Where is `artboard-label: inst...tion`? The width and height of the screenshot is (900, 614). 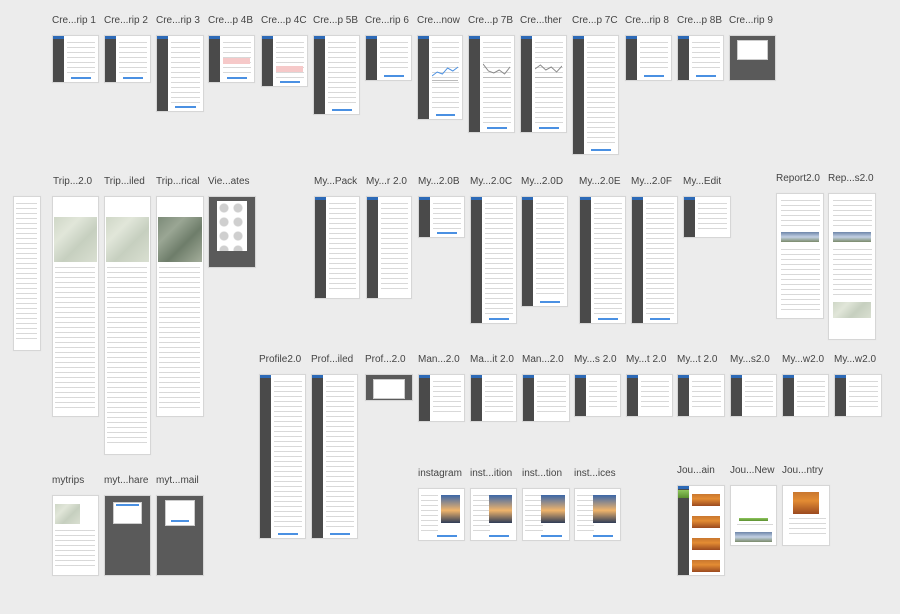 artboard-label: inst...tion is located at coordinates (542, 473).